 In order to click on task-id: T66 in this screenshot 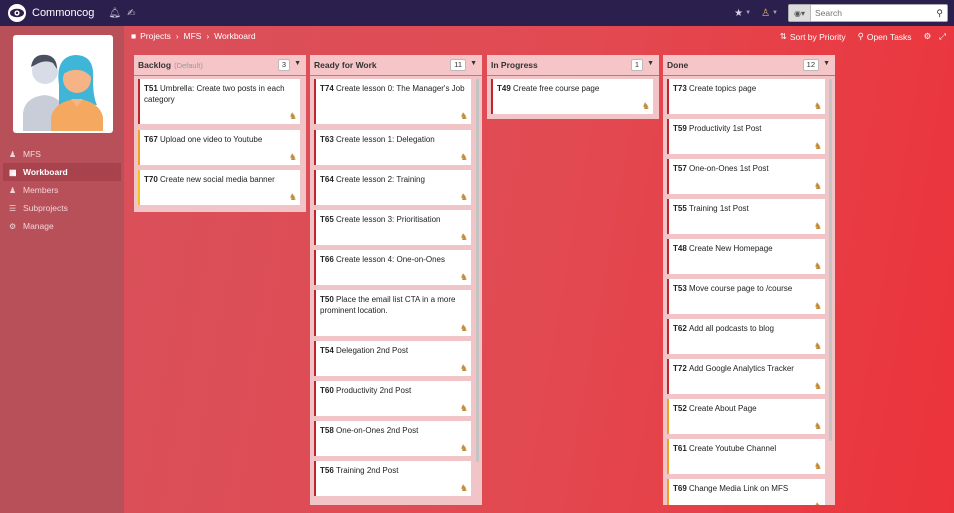, I will do `click(328, 259)`.